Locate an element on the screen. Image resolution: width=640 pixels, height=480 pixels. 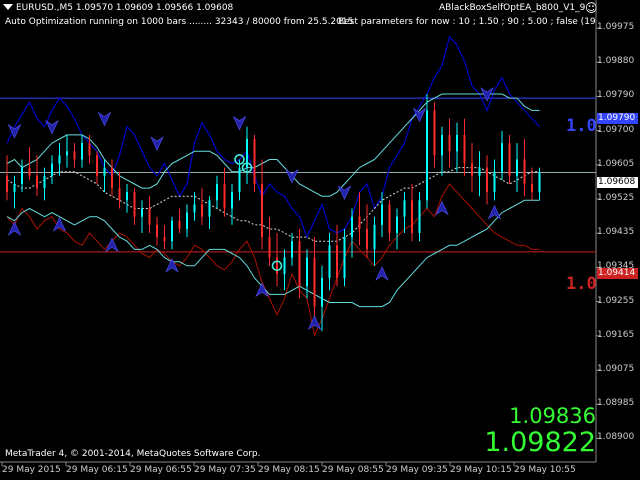
price-axis-label: 1.08900 is located at coordinates (616, 437).